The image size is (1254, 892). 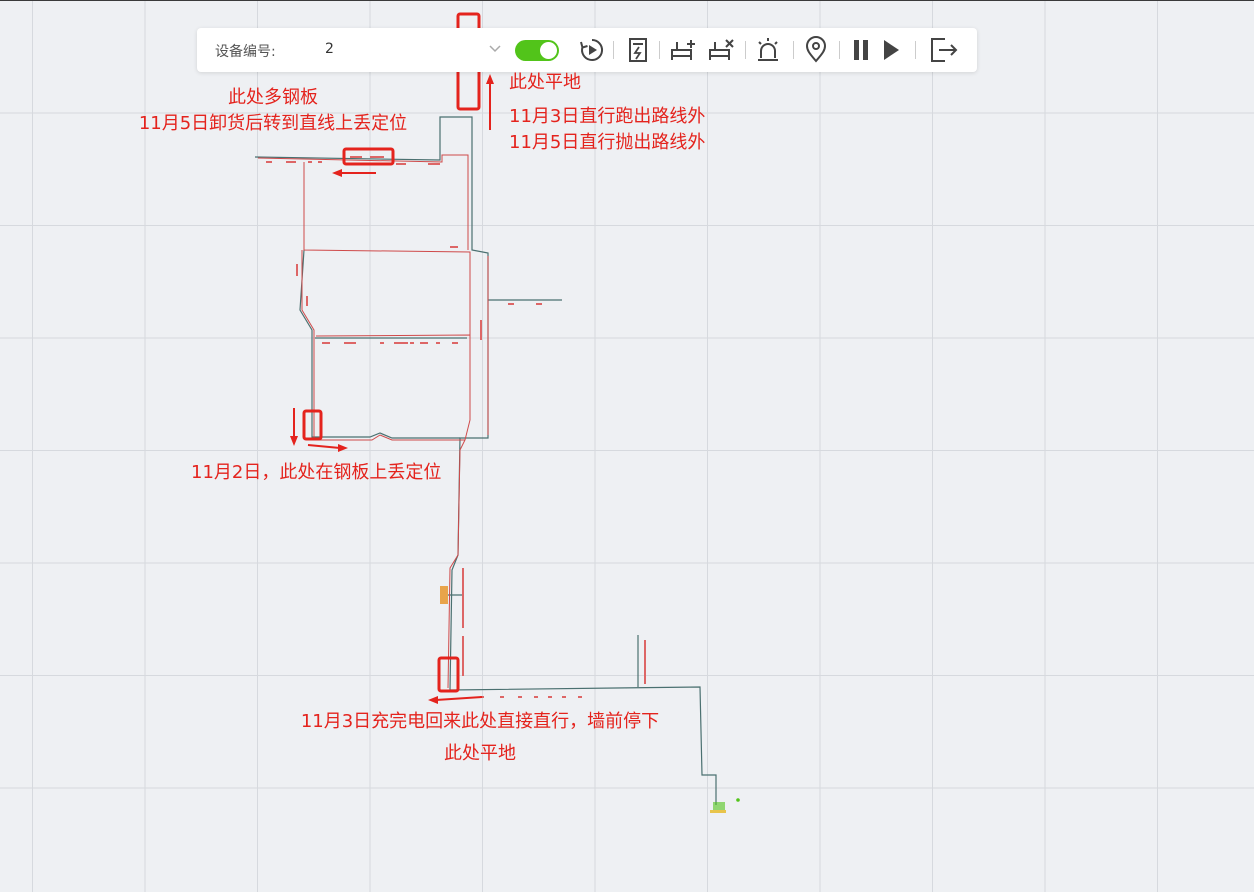 What do you see at coordinates (722, 50) in the screenshot?
I see `remove-shelf-icon` at bounding box center [722, 50].